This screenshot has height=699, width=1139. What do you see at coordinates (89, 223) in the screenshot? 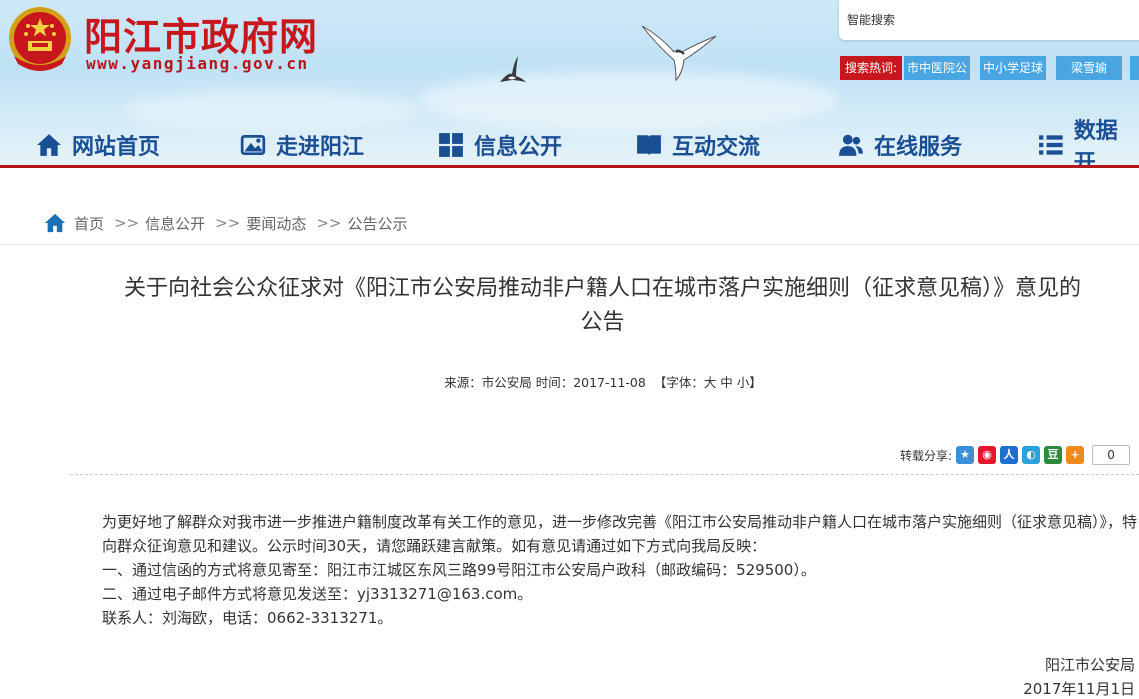
I see `breadcrumb-item: 首页` at bounding box center [89, 223].